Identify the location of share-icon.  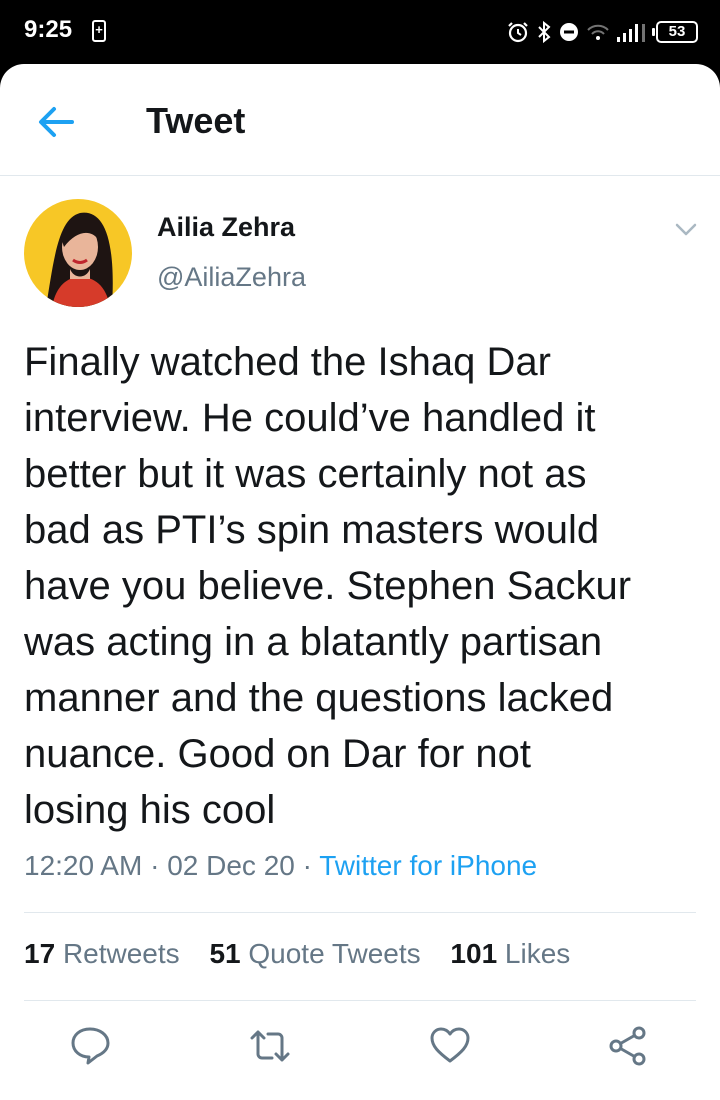
(628, 1046).